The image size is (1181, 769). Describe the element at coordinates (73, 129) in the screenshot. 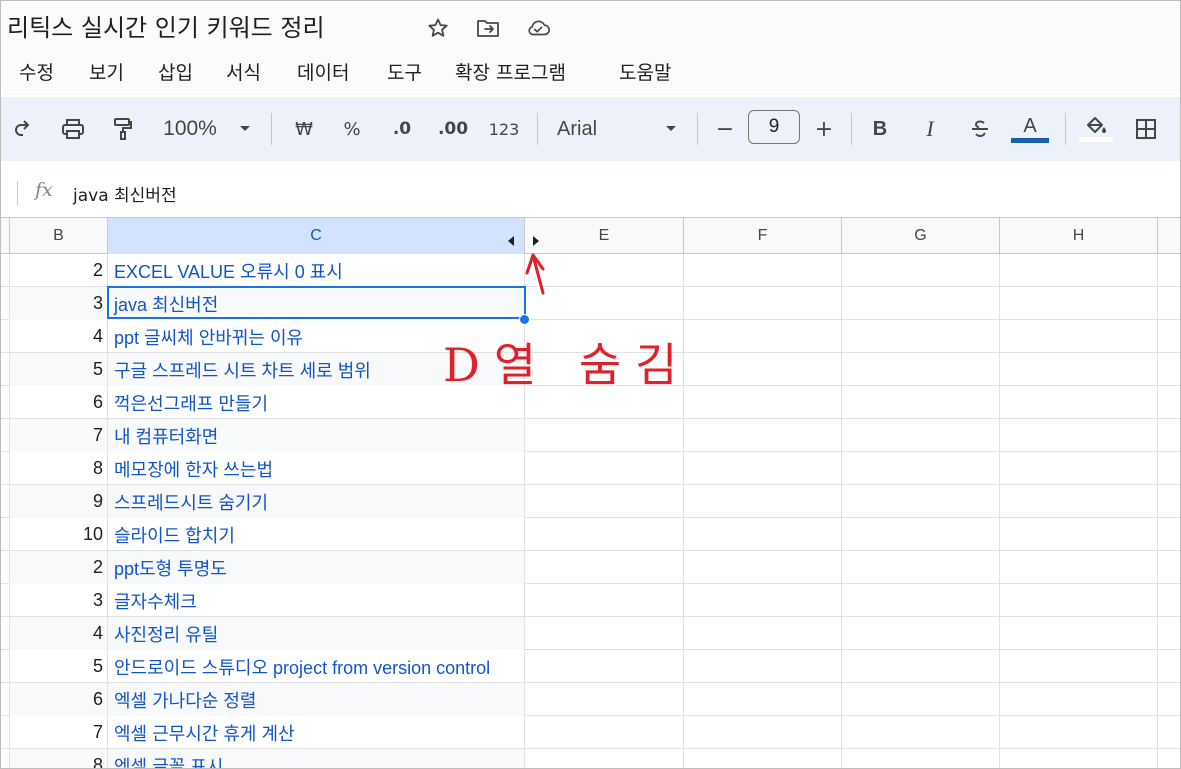

I see `print-icon` at that location.